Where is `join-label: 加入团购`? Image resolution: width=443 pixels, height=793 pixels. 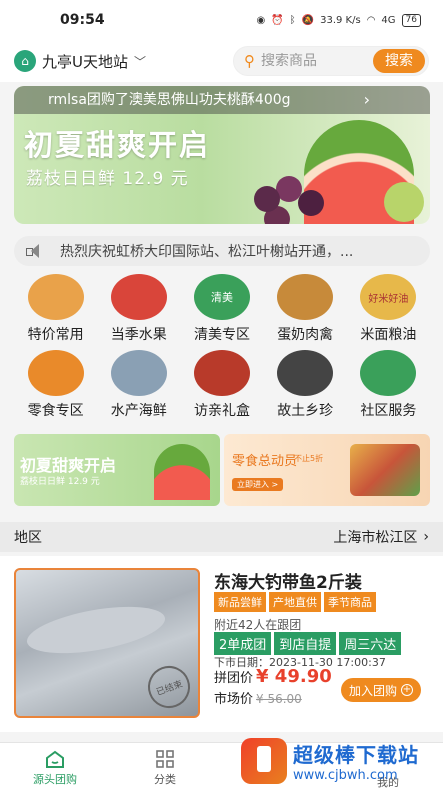 join-label: 加入团购 is located at coordinates (372, 690).